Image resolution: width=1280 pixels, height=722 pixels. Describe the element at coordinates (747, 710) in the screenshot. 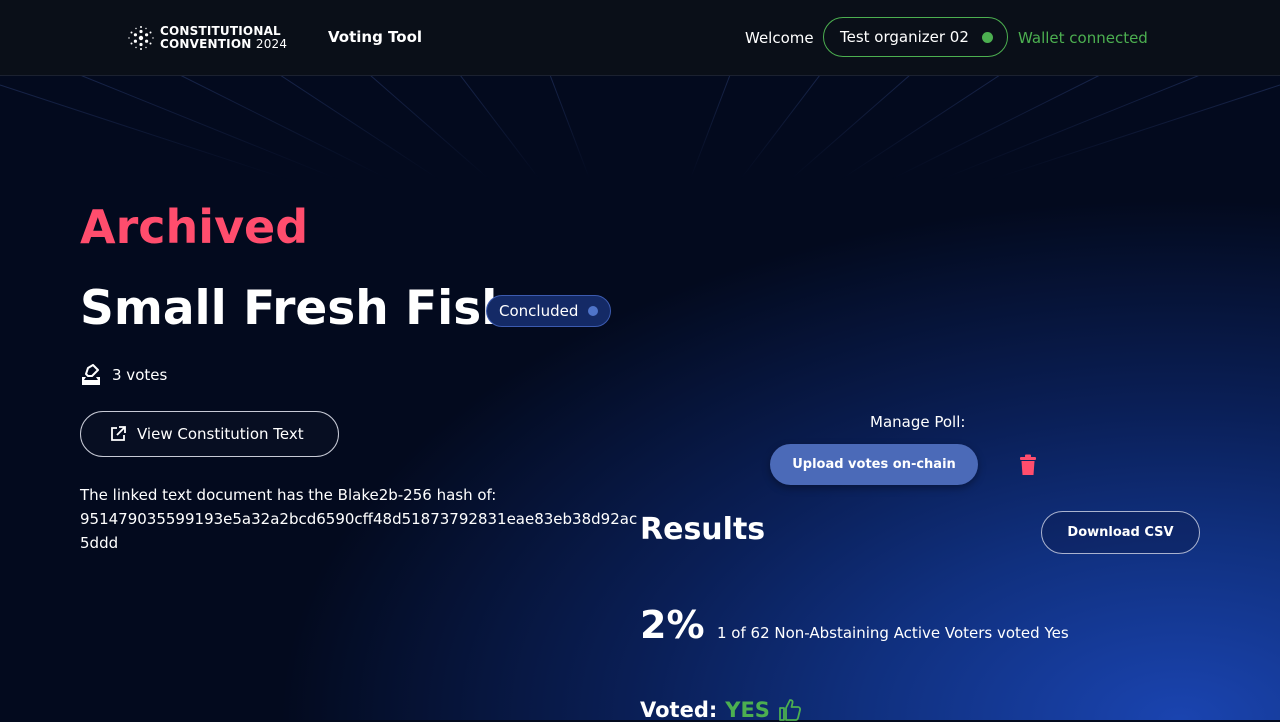

I see `voted-value: YES` at that location.